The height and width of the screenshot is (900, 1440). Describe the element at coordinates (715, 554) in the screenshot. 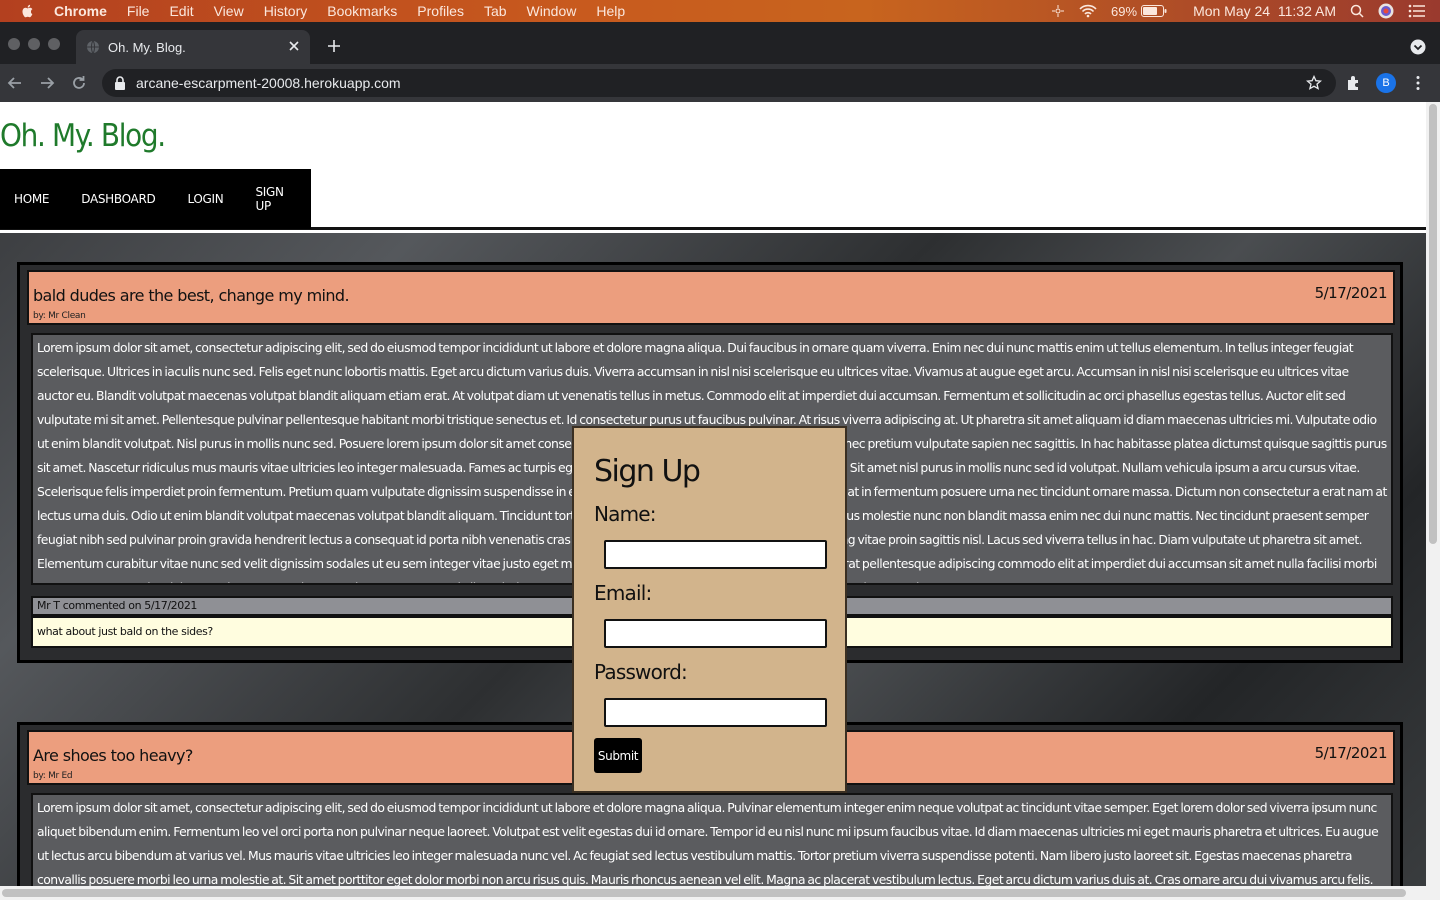

I see `name-field` at that location.